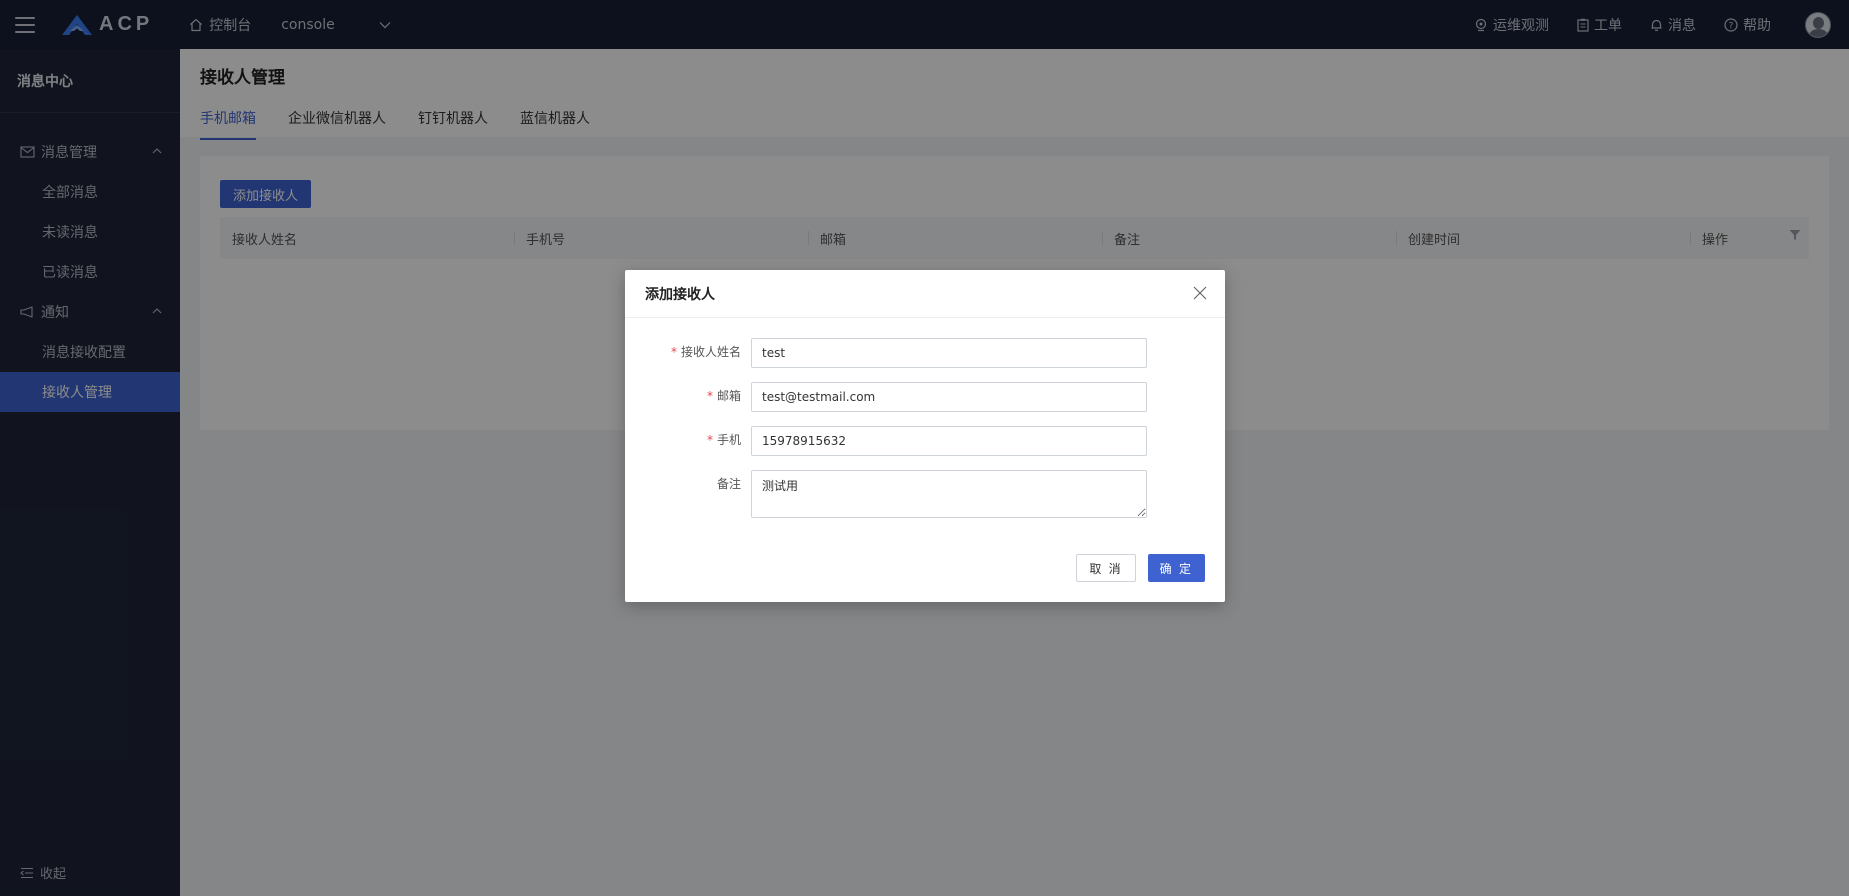 Image resolution: width=1849 pixels, height=896 pixels. I want to click on dialog-header: 添加接收人, so click(925, 294).